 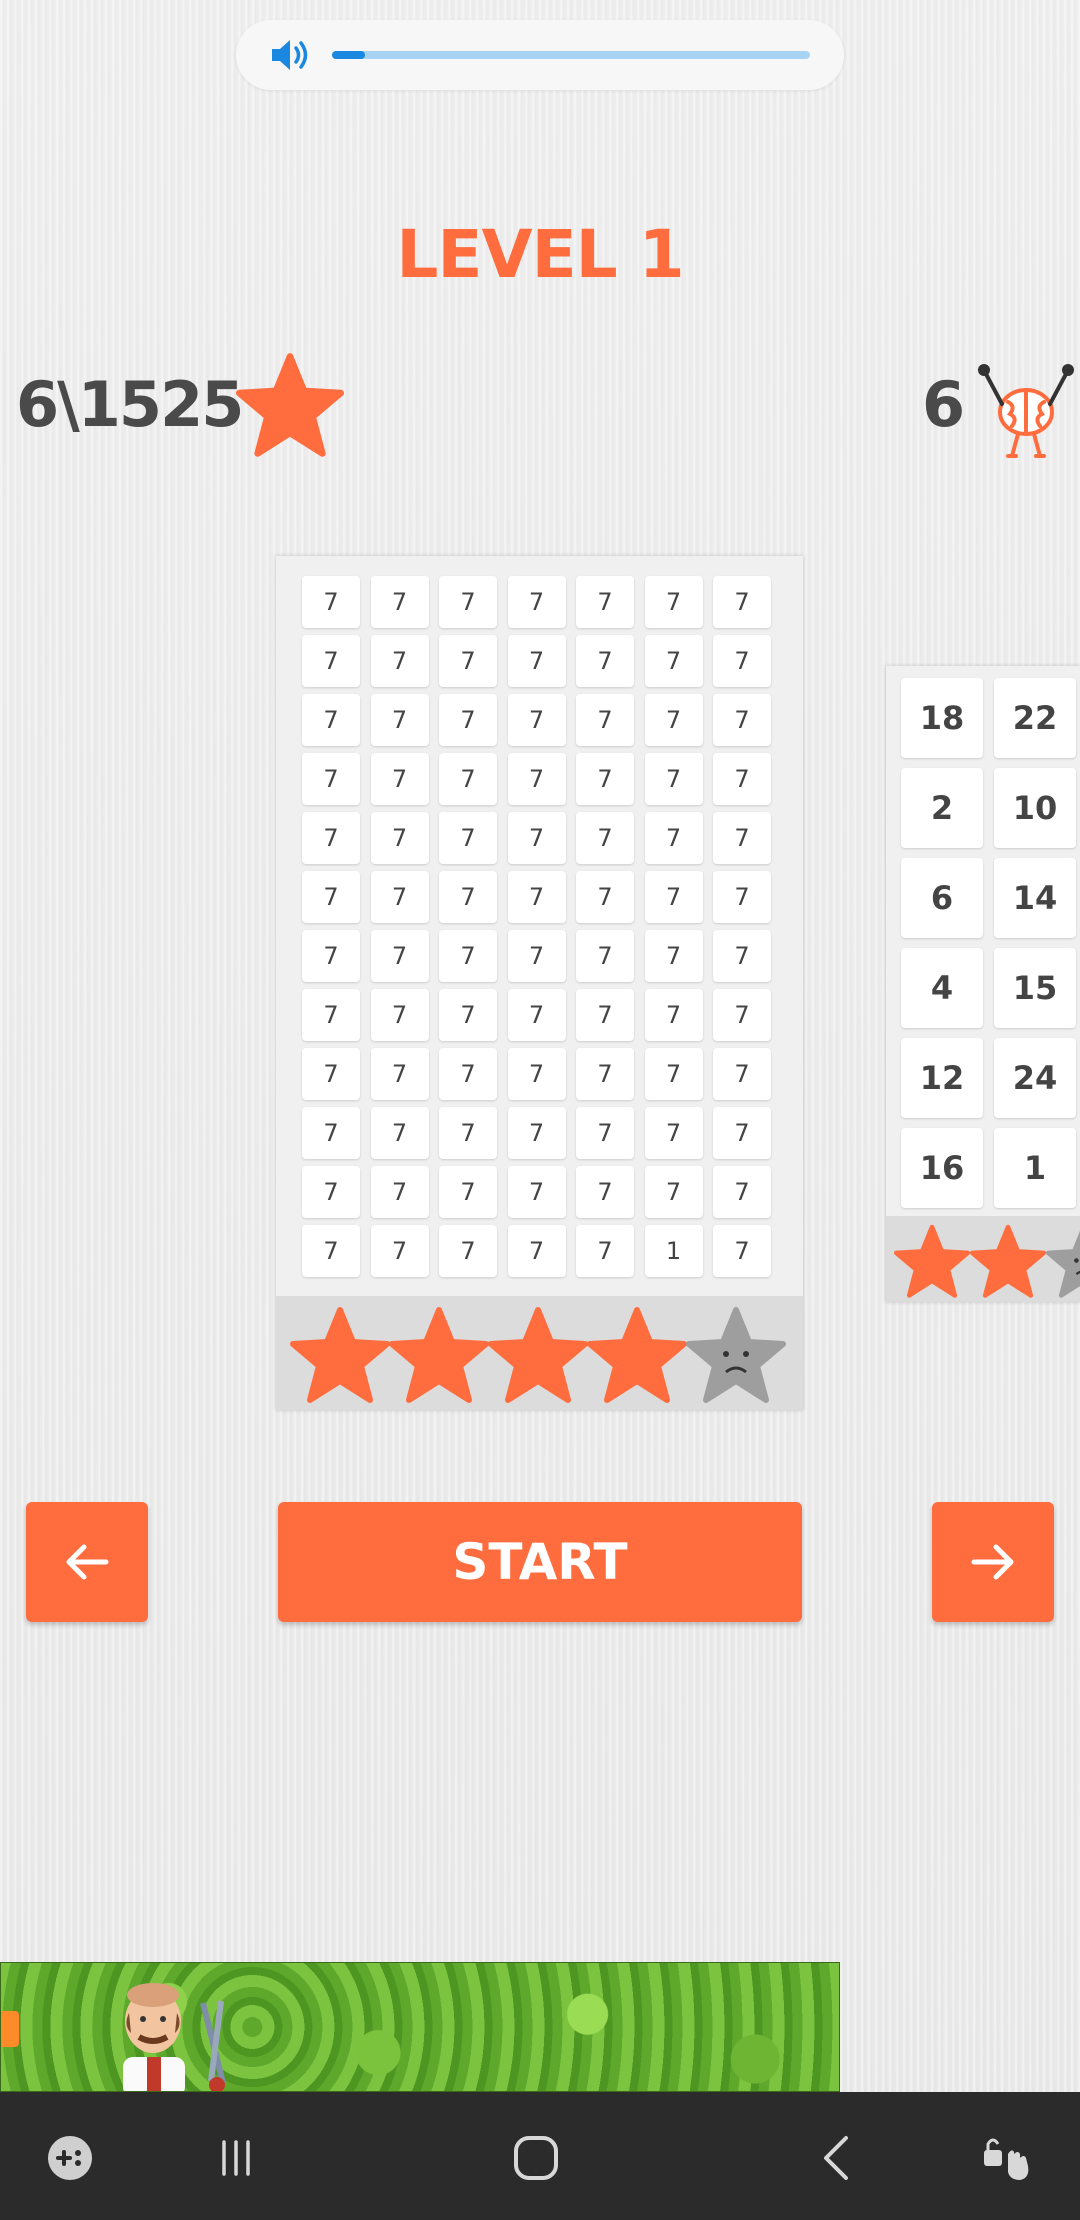 What do you see at coordinates (942, 1078) in the screenshot?
I see `next-grid-cell: 12` at bounding box center [942, 1078].